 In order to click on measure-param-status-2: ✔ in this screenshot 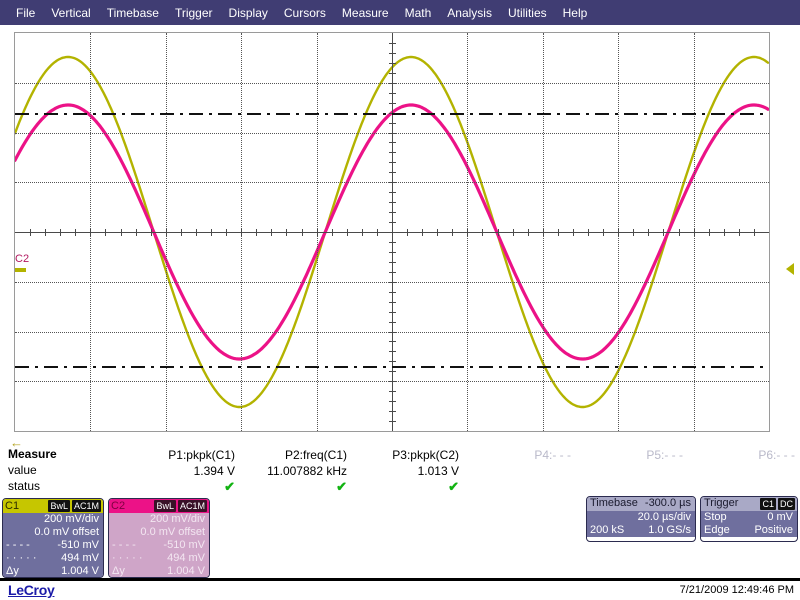, I will do `click(341, 486)`.